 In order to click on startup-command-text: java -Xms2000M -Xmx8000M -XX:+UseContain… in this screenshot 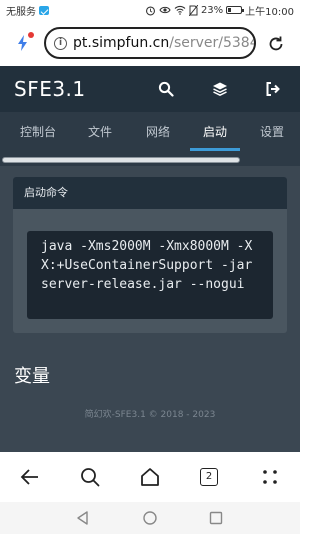, I will do `click(150, 275)`.